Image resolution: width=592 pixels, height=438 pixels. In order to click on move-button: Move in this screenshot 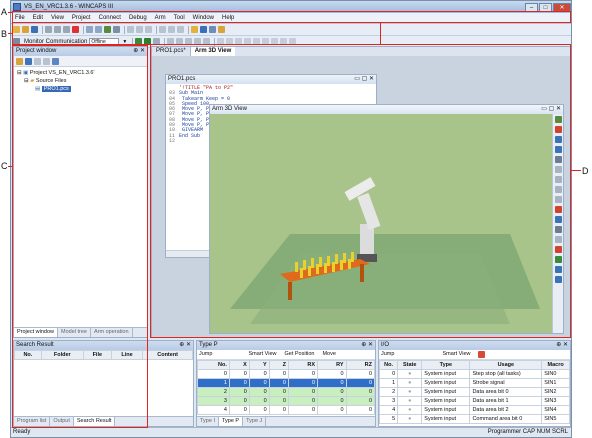, I will do `click(328, 354)`.